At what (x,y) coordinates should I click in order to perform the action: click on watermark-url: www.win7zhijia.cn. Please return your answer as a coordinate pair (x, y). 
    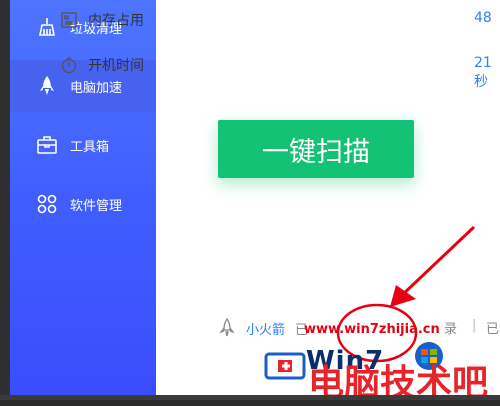
    Looking at the image, I should click on (372, 329).